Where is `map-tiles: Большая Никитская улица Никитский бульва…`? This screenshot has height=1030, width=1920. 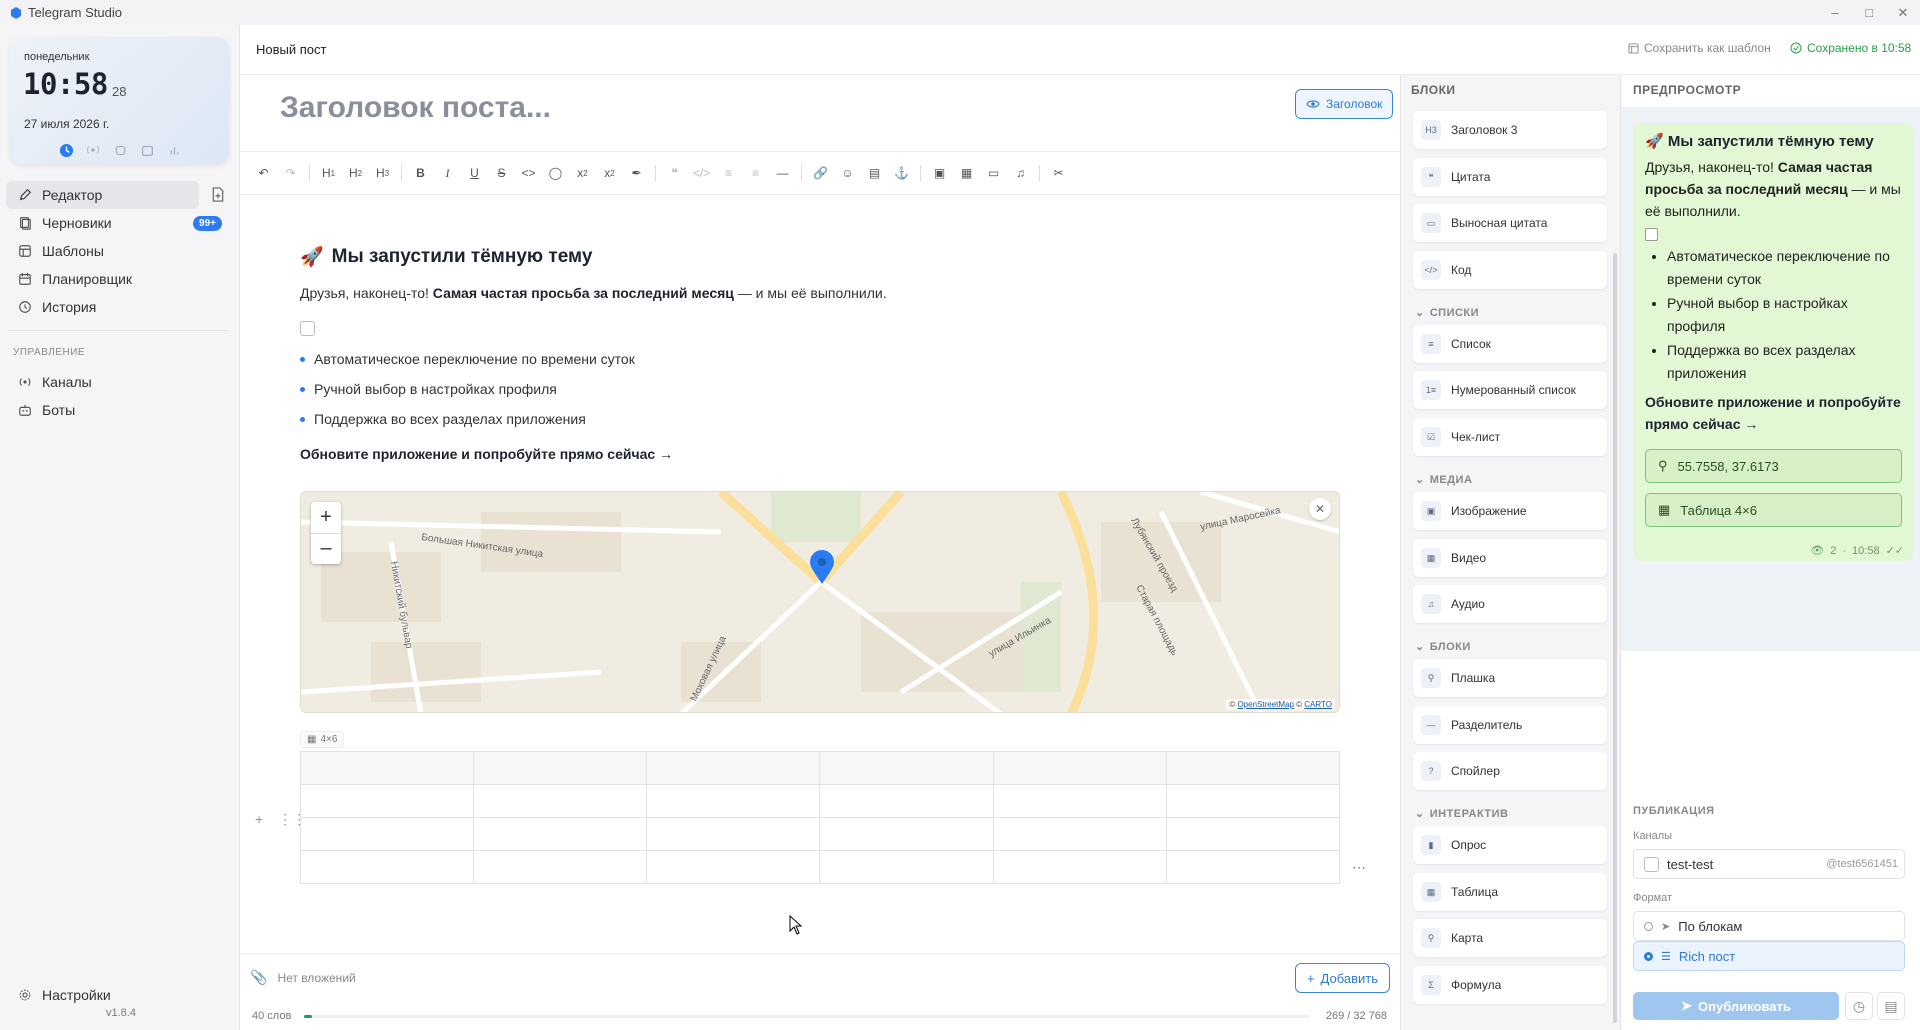
map-tiles: Большая Никитская улица Никитский бульва… is located at coordinates (820, 602).